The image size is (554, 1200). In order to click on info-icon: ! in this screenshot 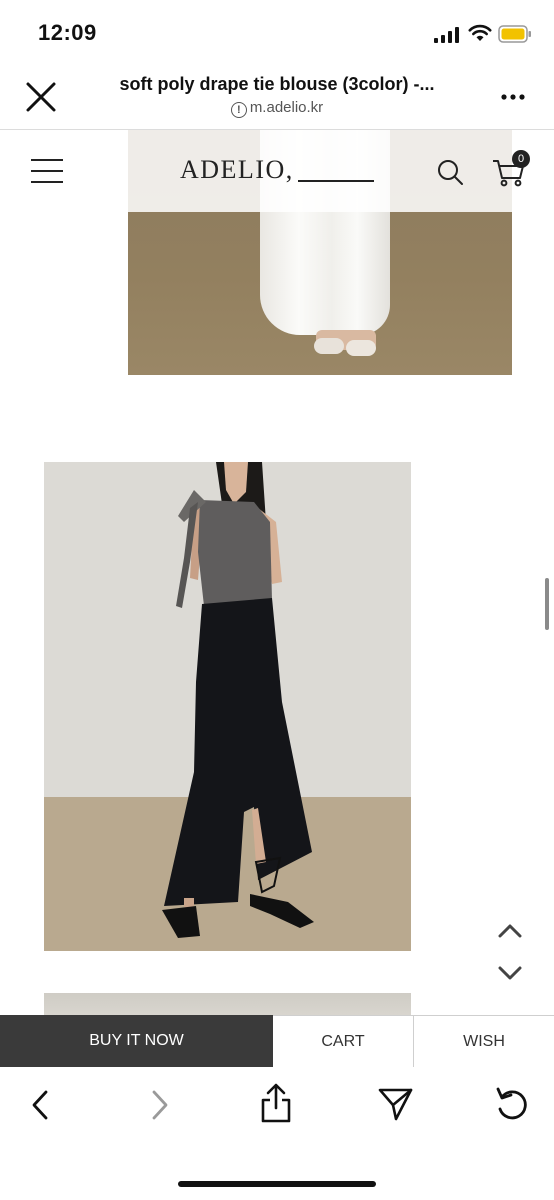, I will do `click(238, 110)`.